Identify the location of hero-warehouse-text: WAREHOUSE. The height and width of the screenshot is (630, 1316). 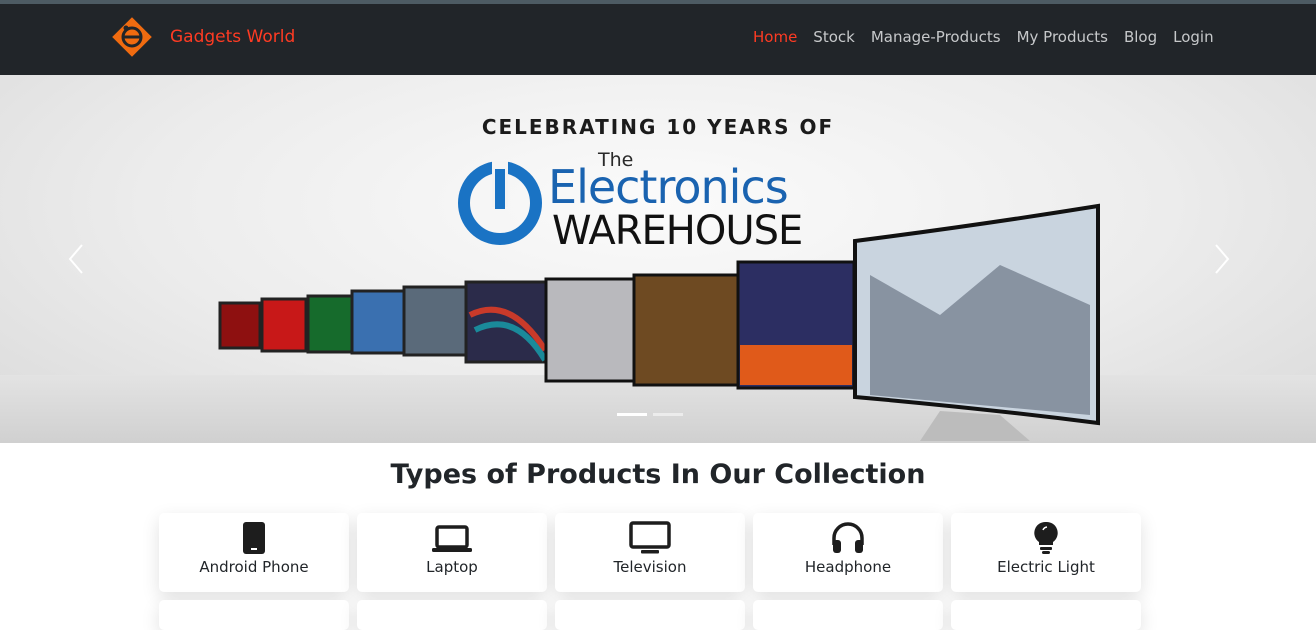
(677, 231).